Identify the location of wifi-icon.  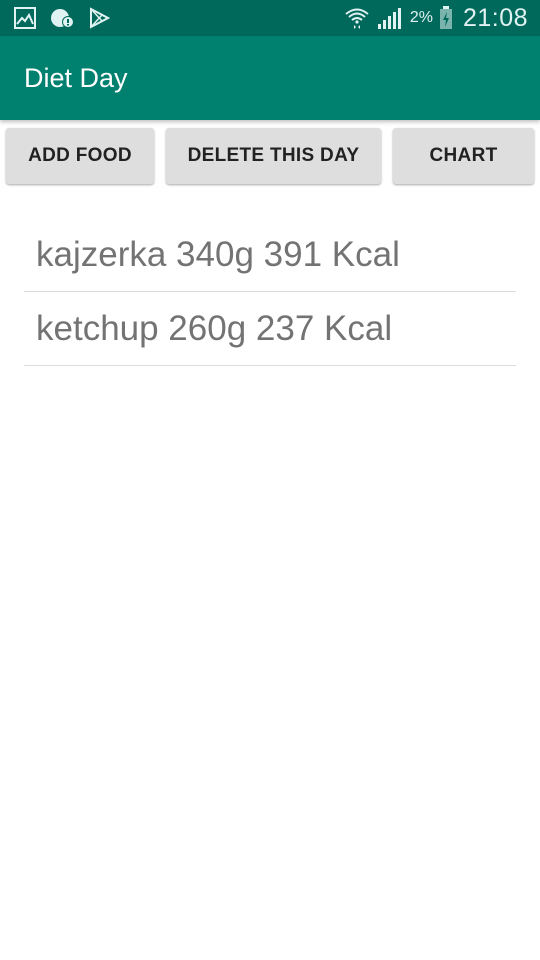
(357, 18).